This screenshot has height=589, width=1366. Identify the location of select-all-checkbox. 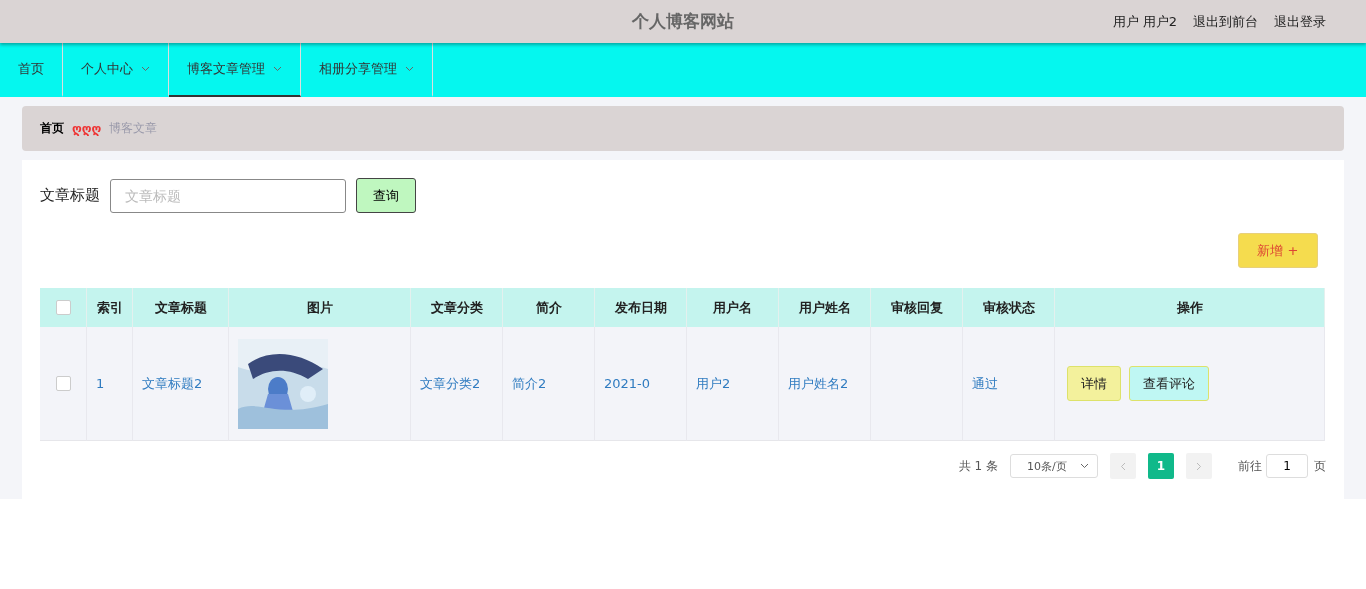
(63, 307).